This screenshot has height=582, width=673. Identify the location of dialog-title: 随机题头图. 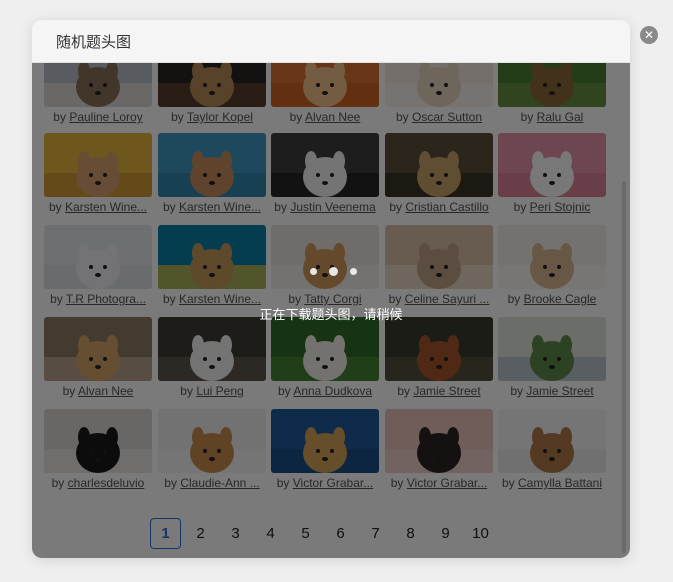
(94, 41).